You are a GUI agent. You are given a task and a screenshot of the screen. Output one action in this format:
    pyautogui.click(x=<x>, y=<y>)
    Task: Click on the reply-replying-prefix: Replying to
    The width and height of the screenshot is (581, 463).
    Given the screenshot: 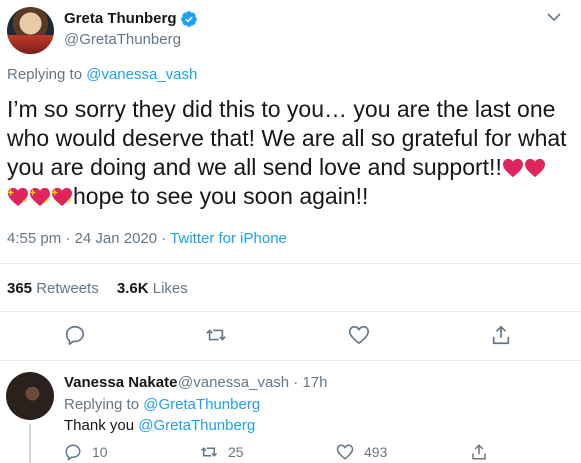 What is the action you would take?
    pyautogui.click(x=104, y=404)
    